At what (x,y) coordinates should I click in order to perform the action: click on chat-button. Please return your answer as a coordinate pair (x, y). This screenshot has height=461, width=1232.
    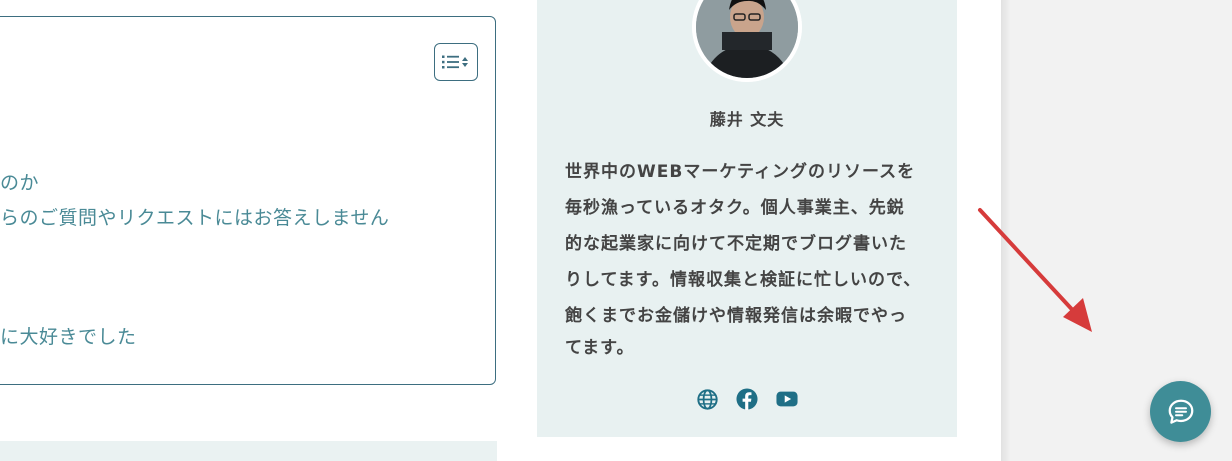
    Looking at the image, I should click on (1180, 411).